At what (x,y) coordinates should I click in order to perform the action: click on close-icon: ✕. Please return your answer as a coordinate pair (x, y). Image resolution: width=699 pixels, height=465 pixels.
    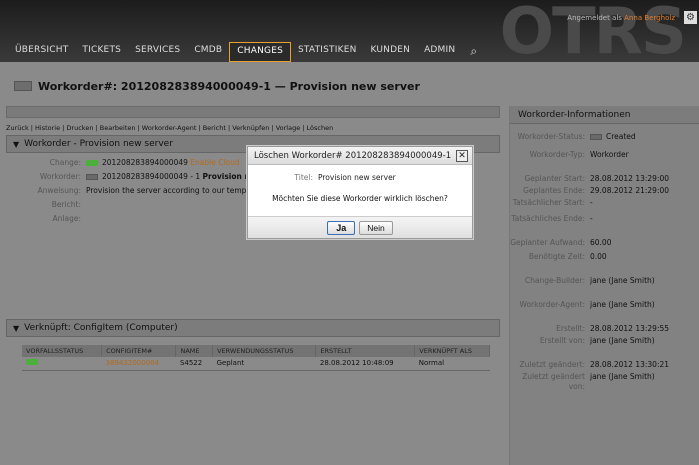
    Looking at the image, I should click on (462, 155).